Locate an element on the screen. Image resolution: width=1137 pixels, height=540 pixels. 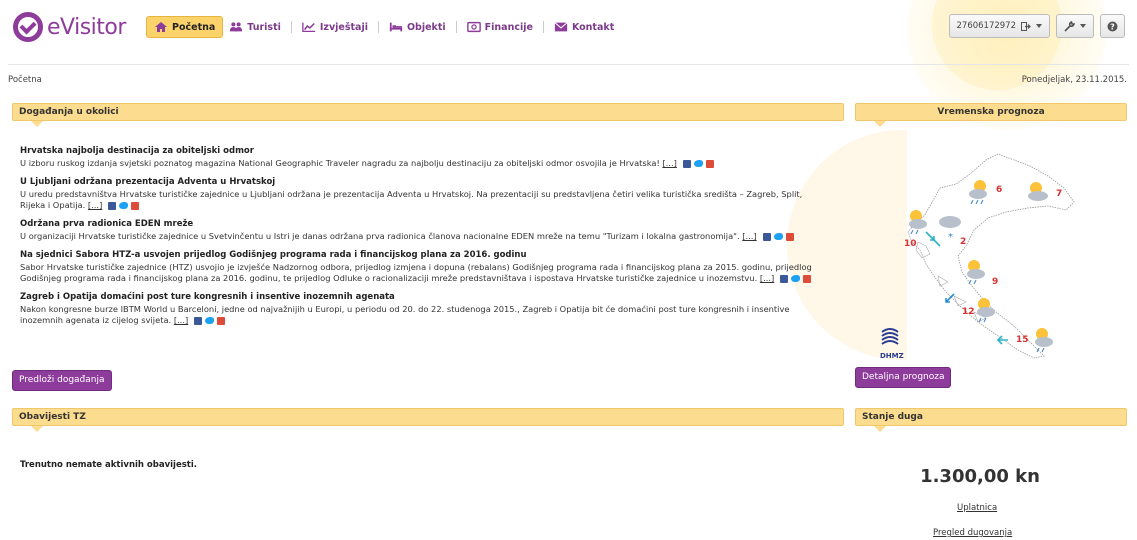
breadcrumb: Početna is located at coordinates (25, 80).